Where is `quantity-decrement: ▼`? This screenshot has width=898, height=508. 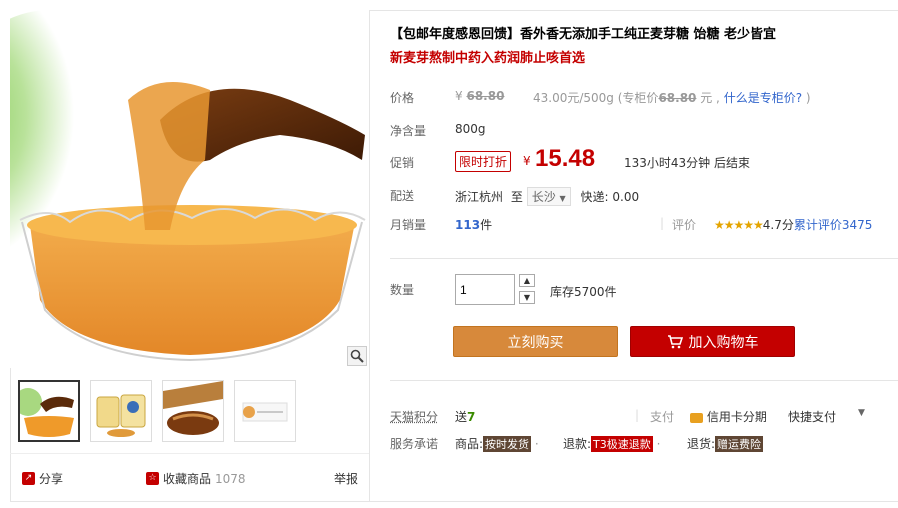 quantity-decrement: ▼ is located at coordinates (527, 297).